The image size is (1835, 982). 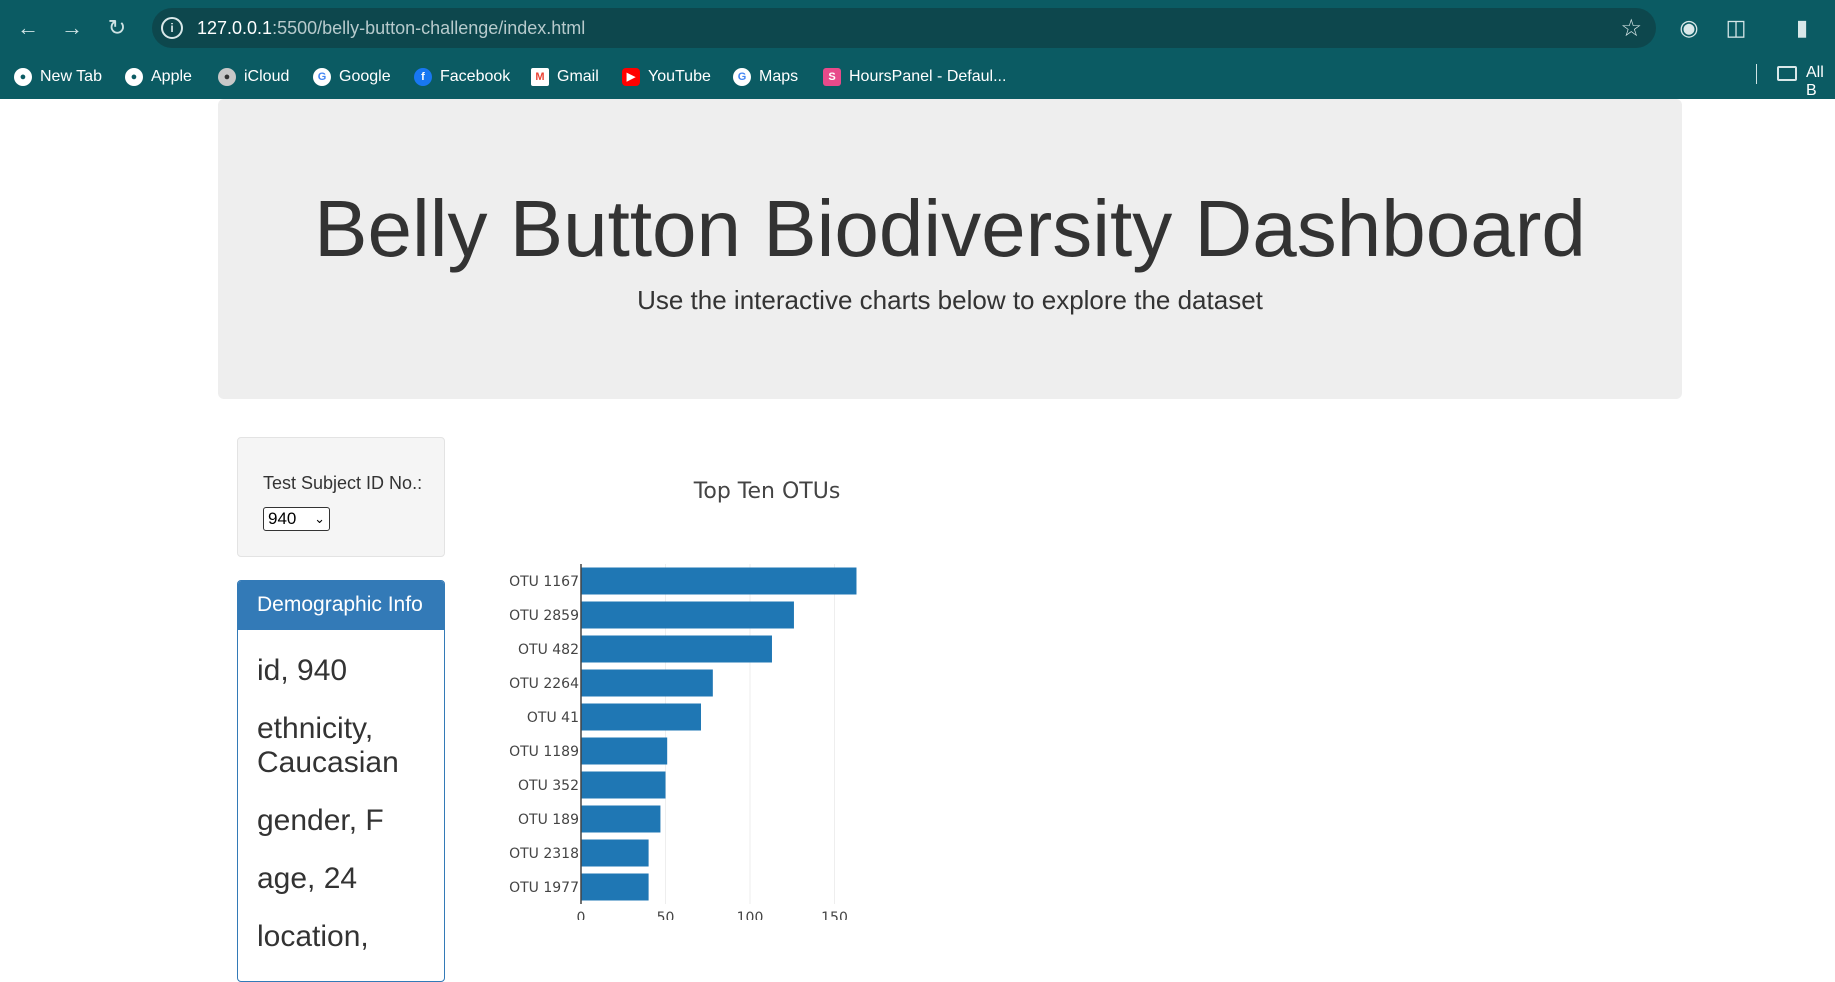 What do you see at coordinates (28, 28) in the screenshot?
I see `back-icon: ←` at bounding box center [28, 28].